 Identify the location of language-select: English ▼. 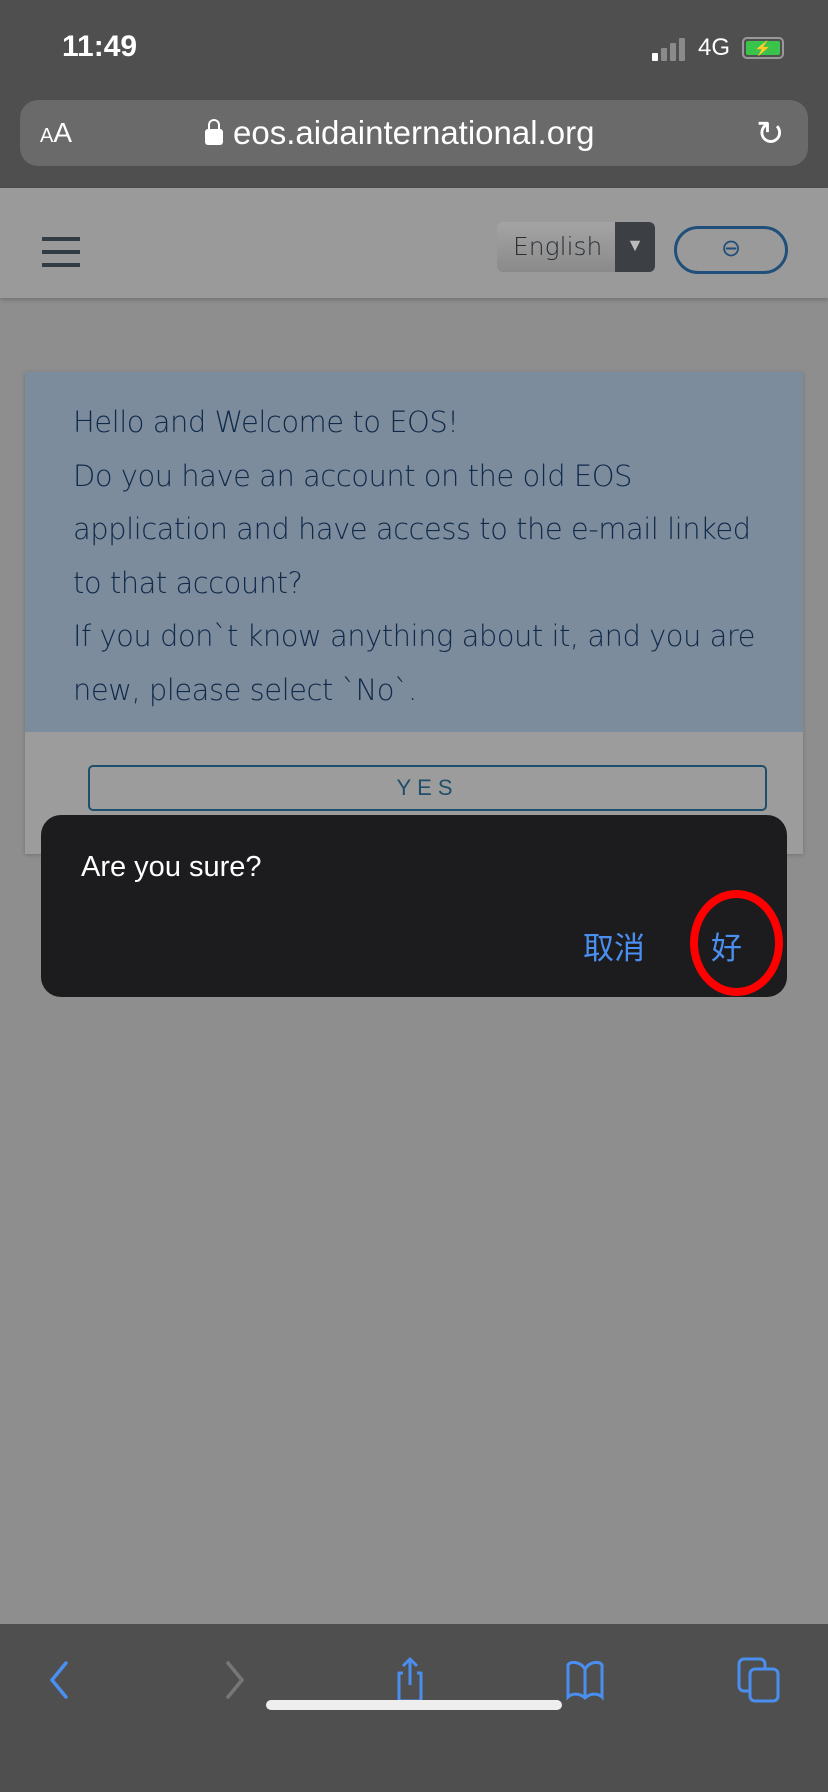
(576, 247).